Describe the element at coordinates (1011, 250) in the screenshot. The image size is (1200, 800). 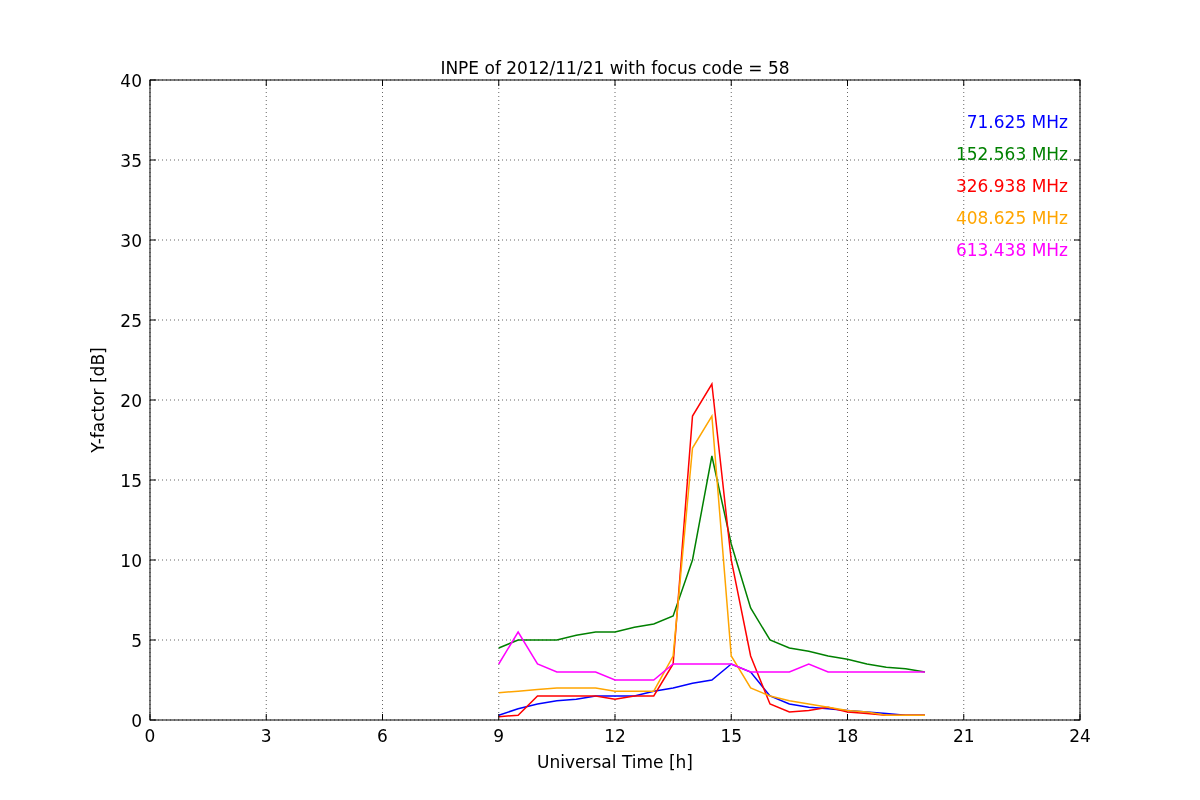
I see `legend-label: 613.438 MHz` at that location.